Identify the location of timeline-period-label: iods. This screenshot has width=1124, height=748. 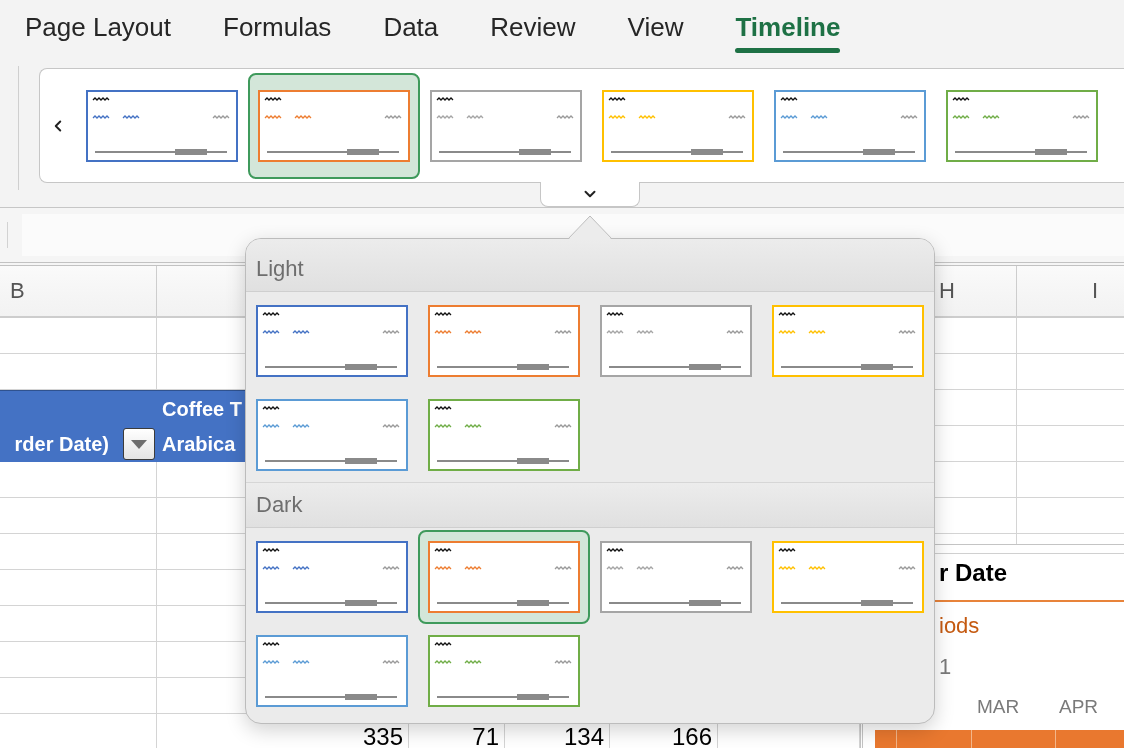
(959, 626).